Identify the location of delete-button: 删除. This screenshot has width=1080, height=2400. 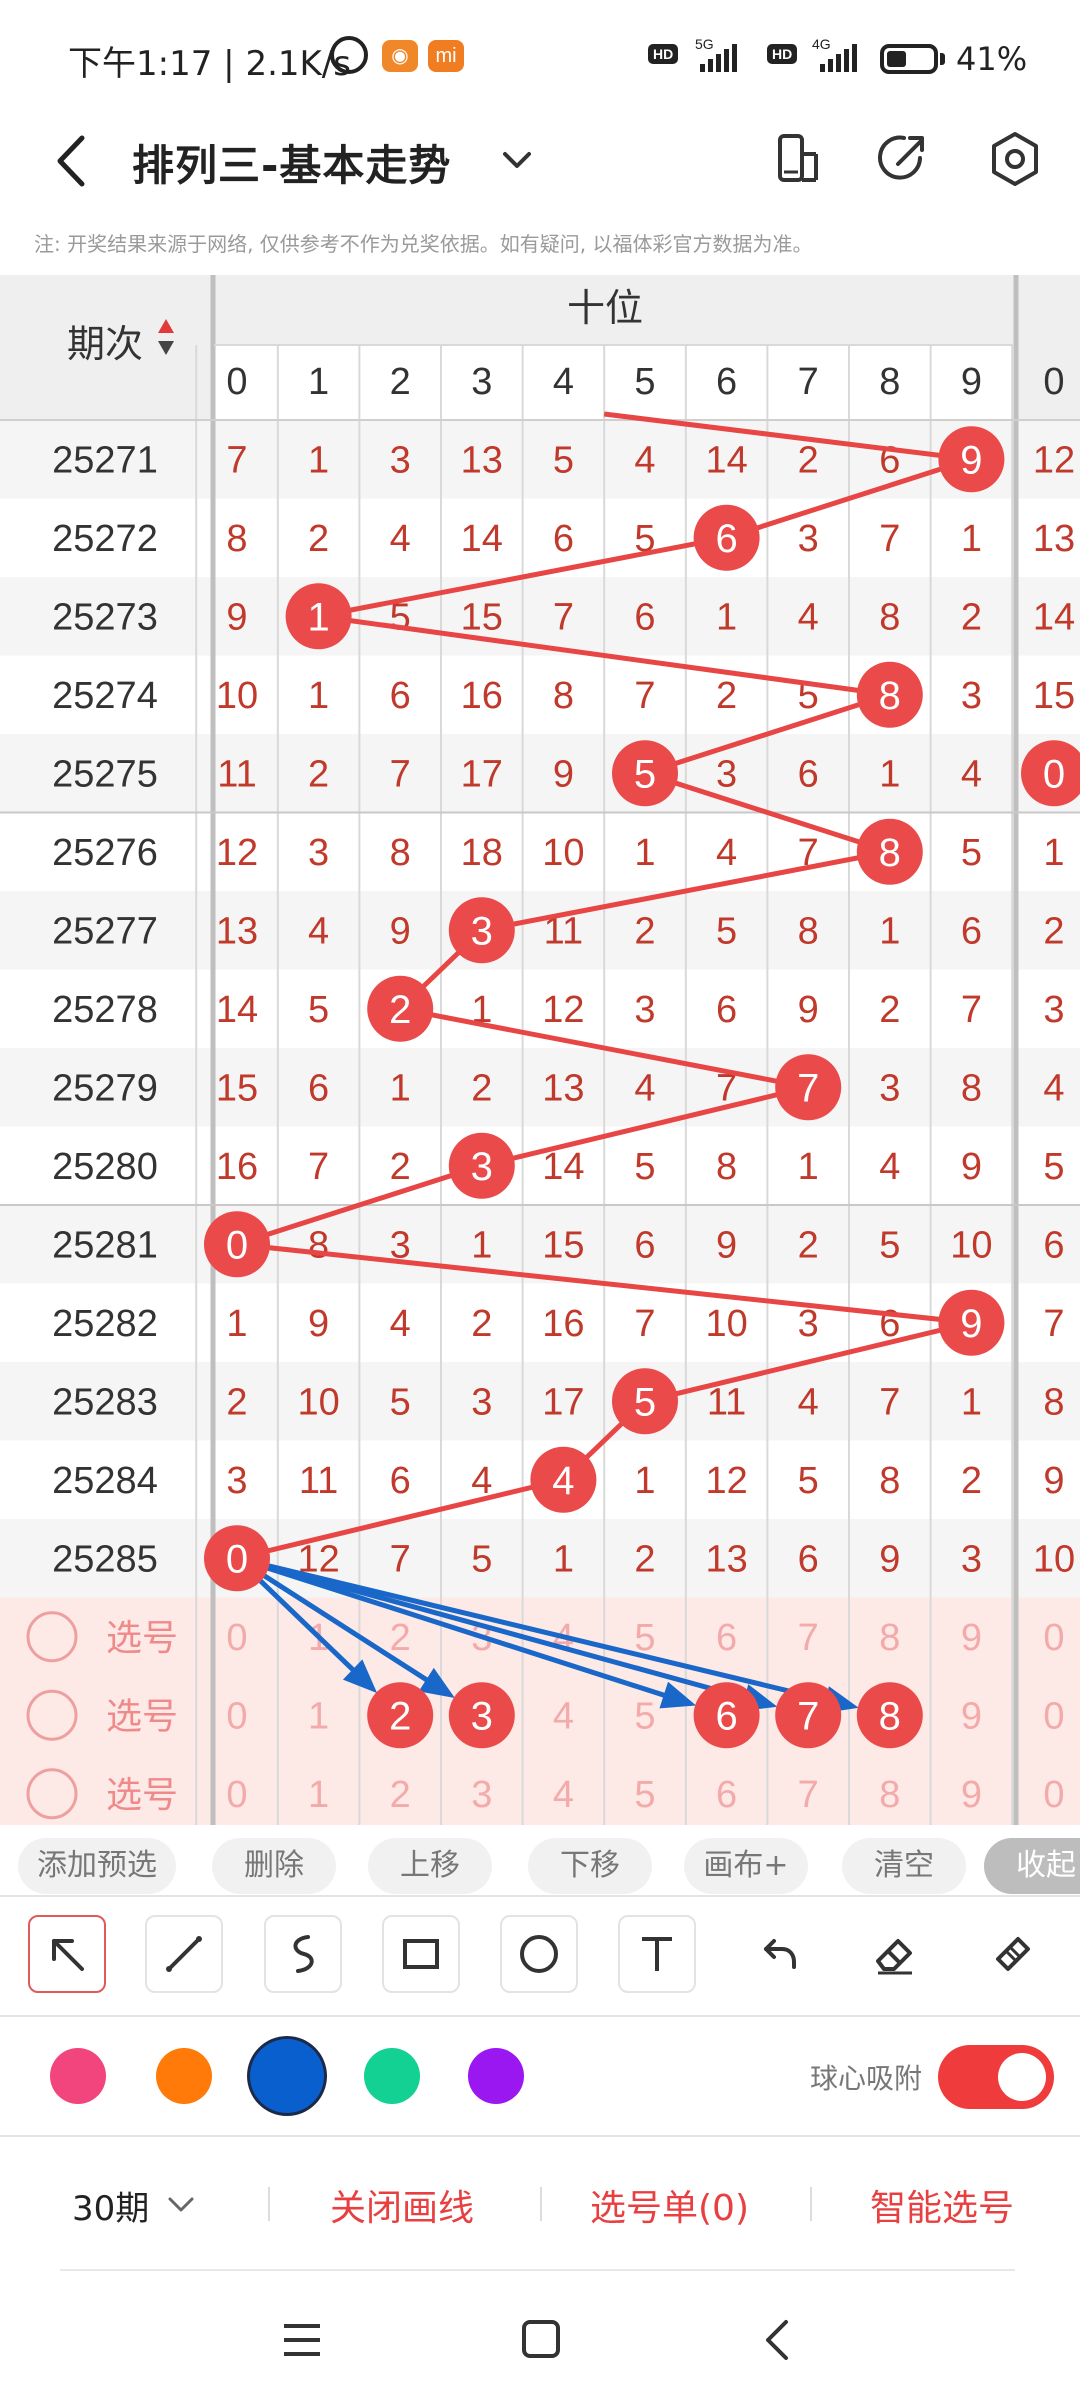
(274, 1866).